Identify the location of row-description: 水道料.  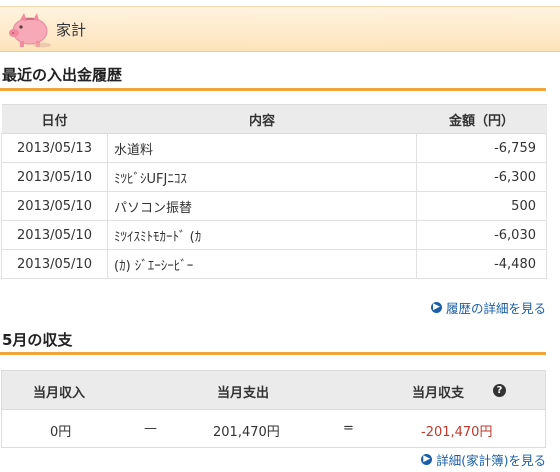
(262, 148).